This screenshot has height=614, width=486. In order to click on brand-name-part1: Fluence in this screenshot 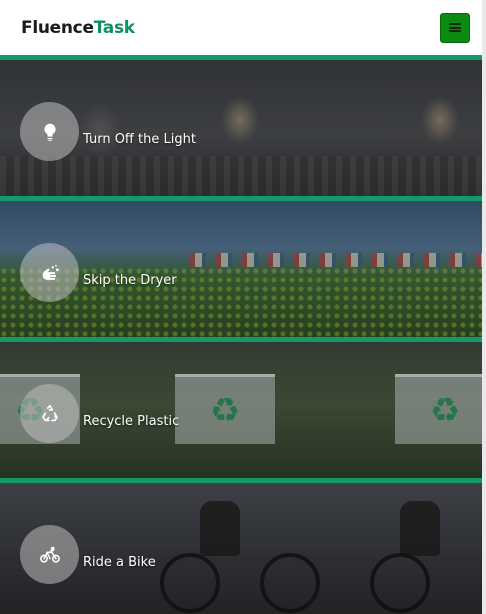, I will do `click(57, 27)`.